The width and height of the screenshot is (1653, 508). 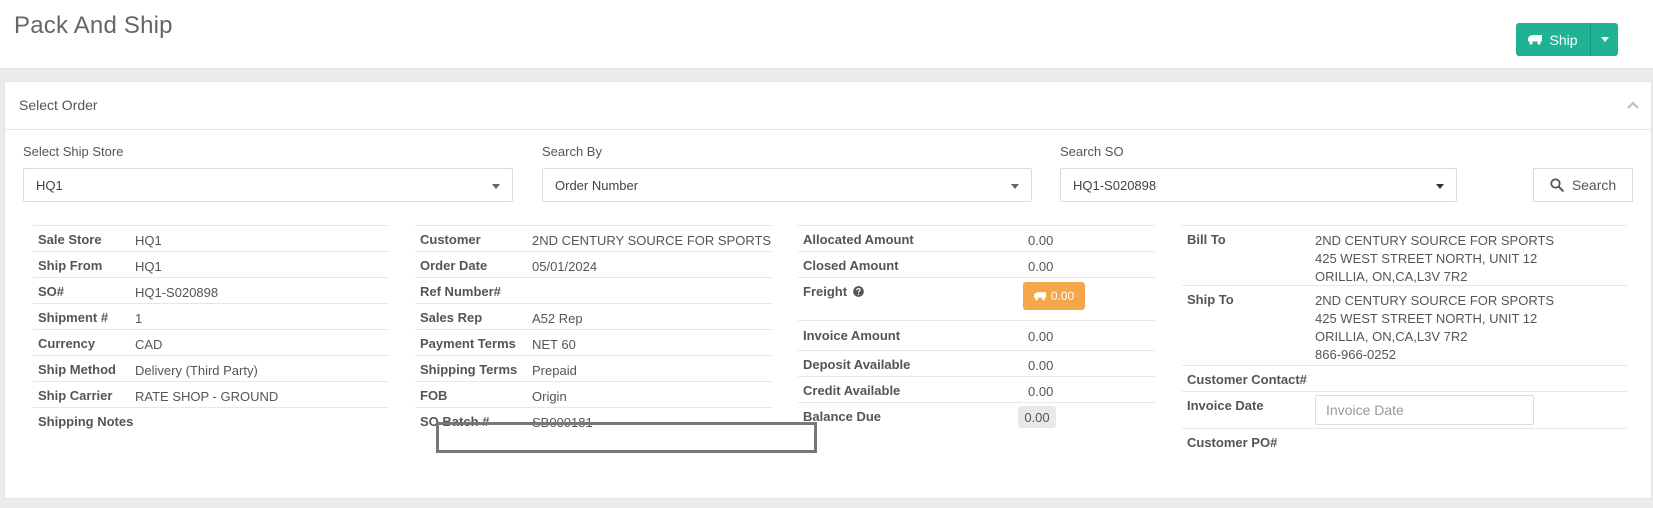 What do you see at coordinates (1391, 336) in the screenshot?
I see `ship-to-line: ORILLIA, ON,CA,L3V 7R2` at bounding box center [1391, 336].